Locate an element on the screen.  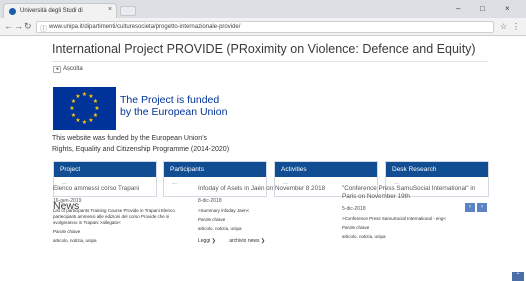
news-item-date: 5-dic-2018 is located at coordinates (354, 209).